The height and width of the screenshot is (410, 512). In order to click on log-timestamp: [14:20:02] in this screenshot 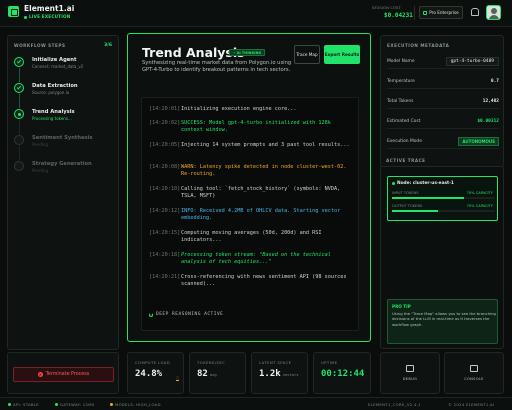, I will do `click(165, 123)`.